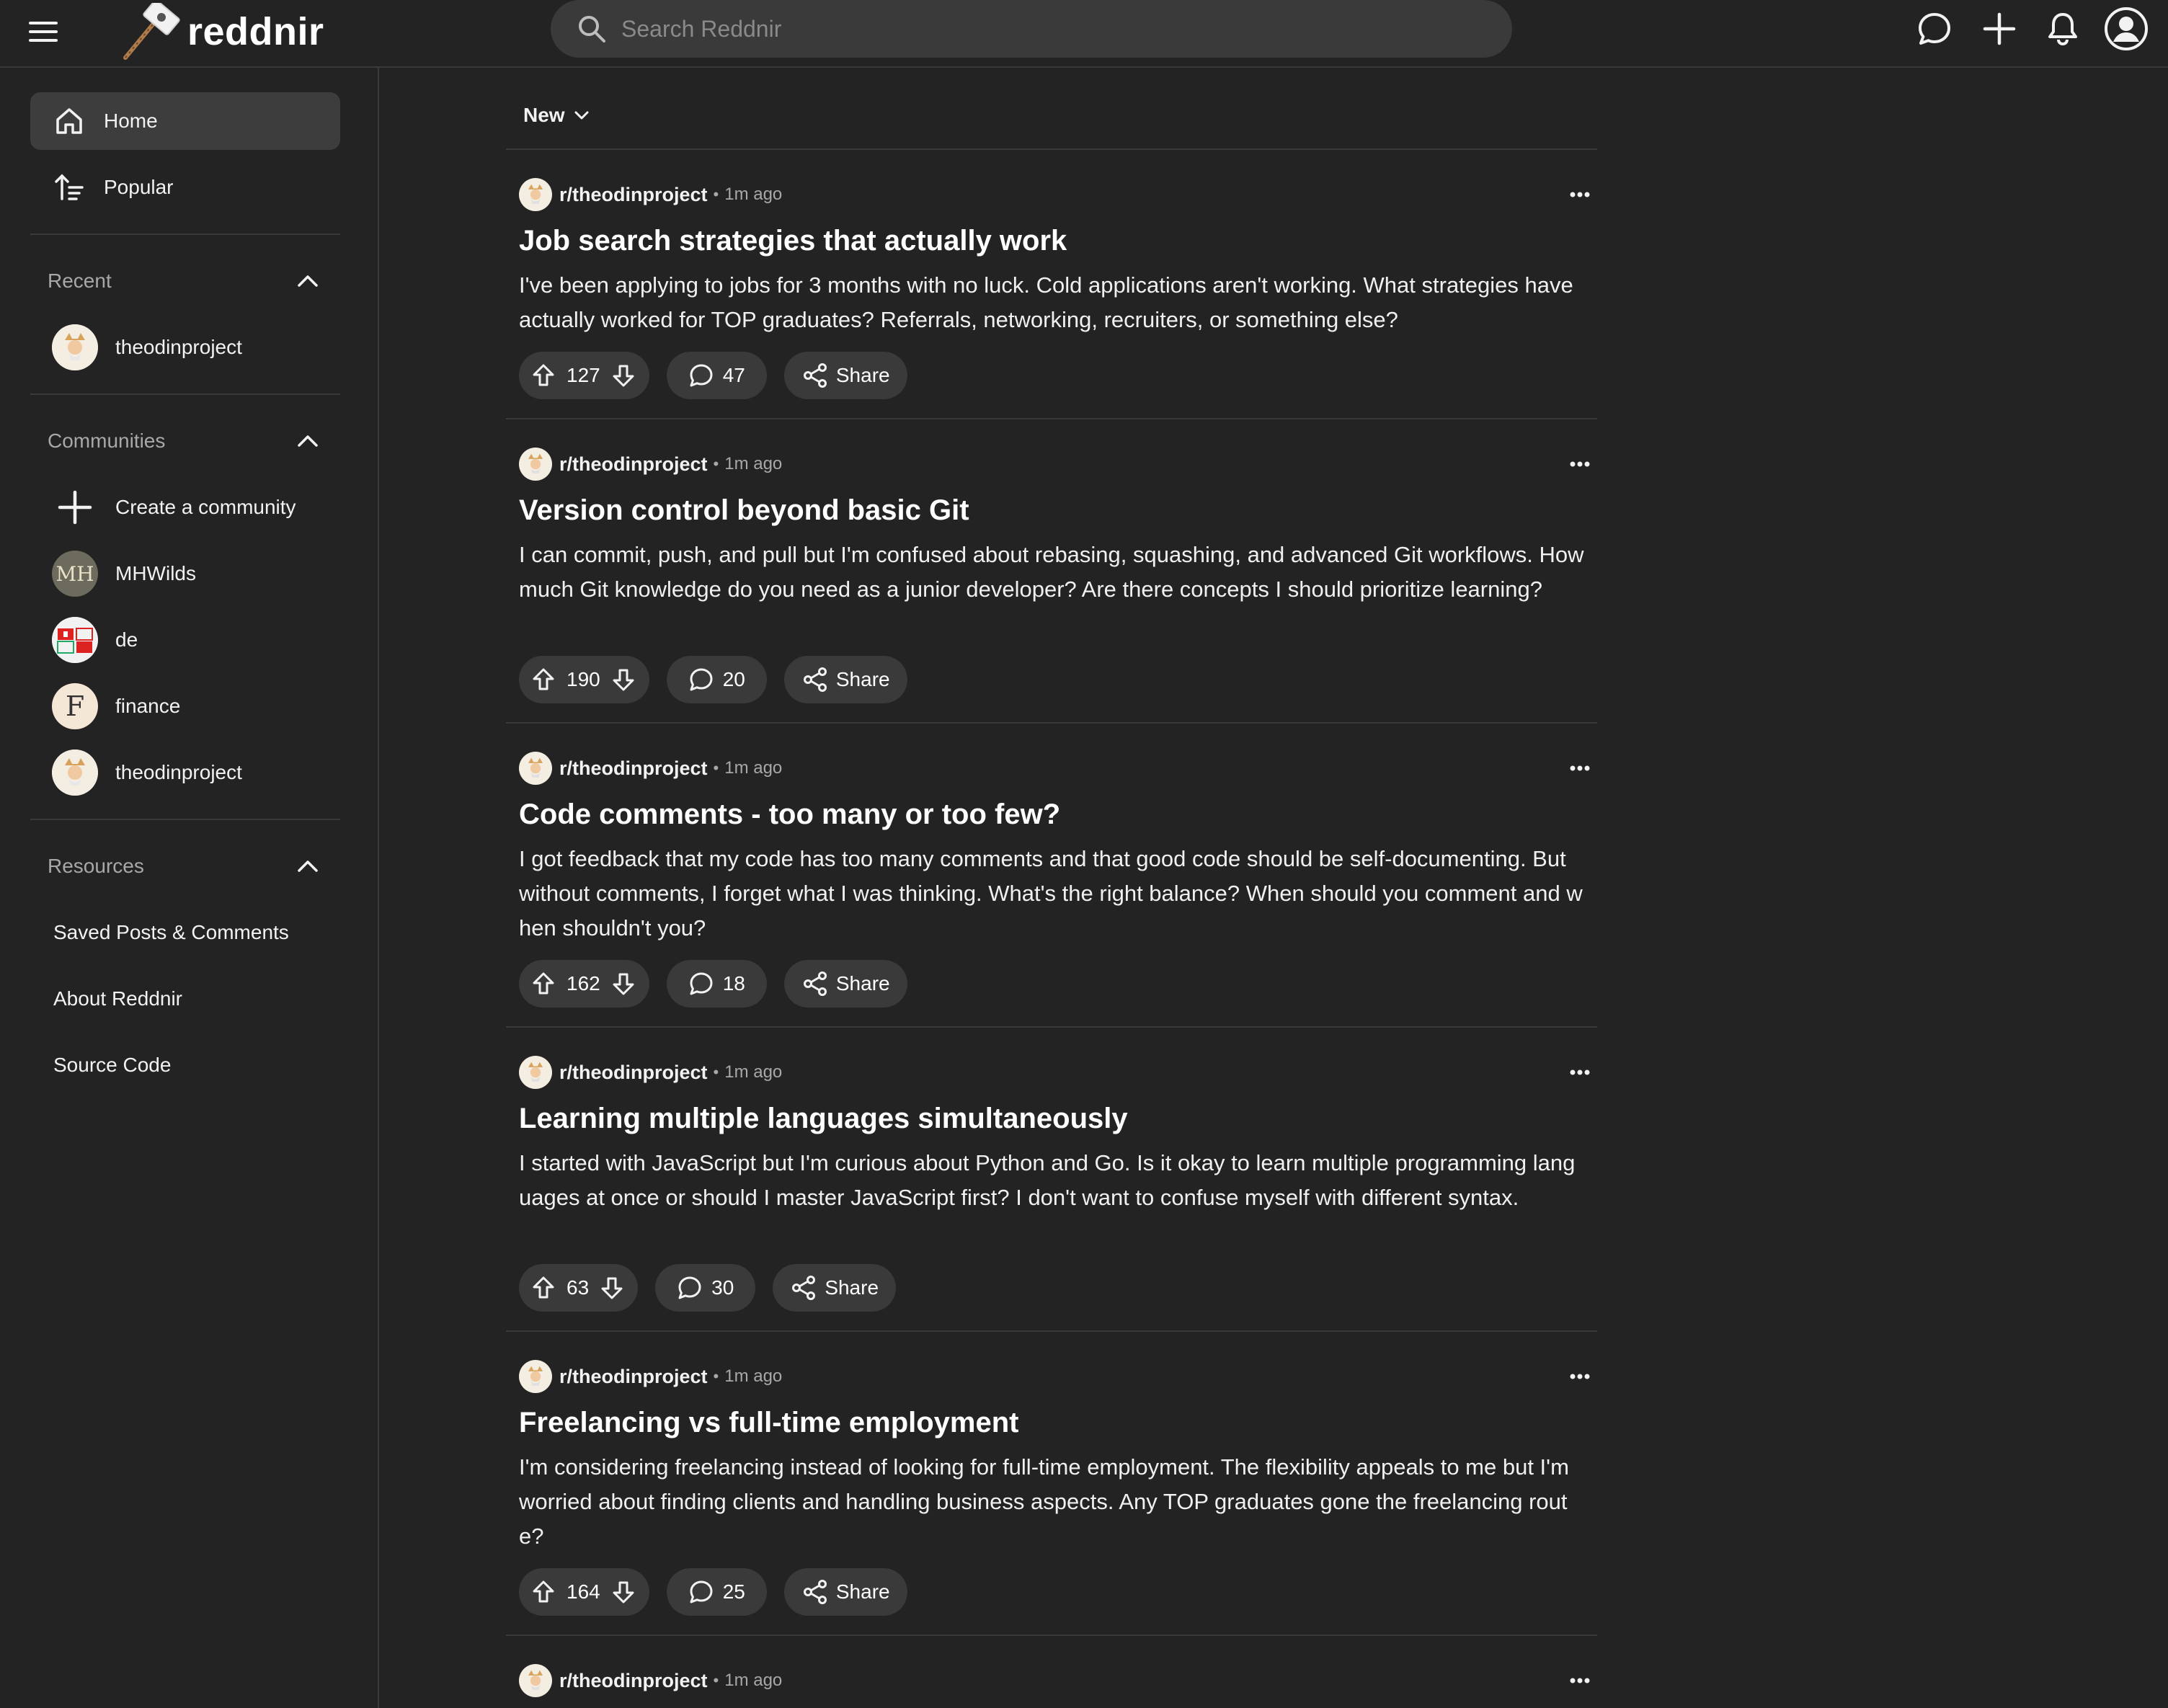 This screenshot has height=1708, width=2168. What do you see at coordinates (2063, 29) in the screenshot?
I see `notifications-bell-icon` at bounding box center [2063, 29].